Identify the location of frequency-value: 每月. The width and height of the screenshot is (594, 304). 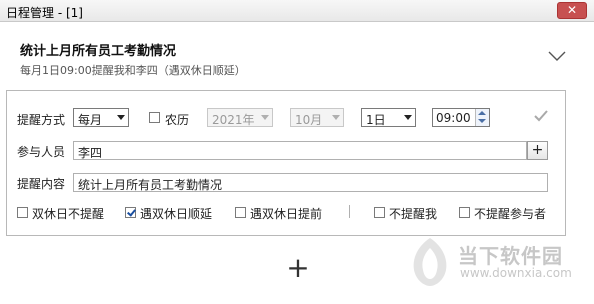
(90, 120).